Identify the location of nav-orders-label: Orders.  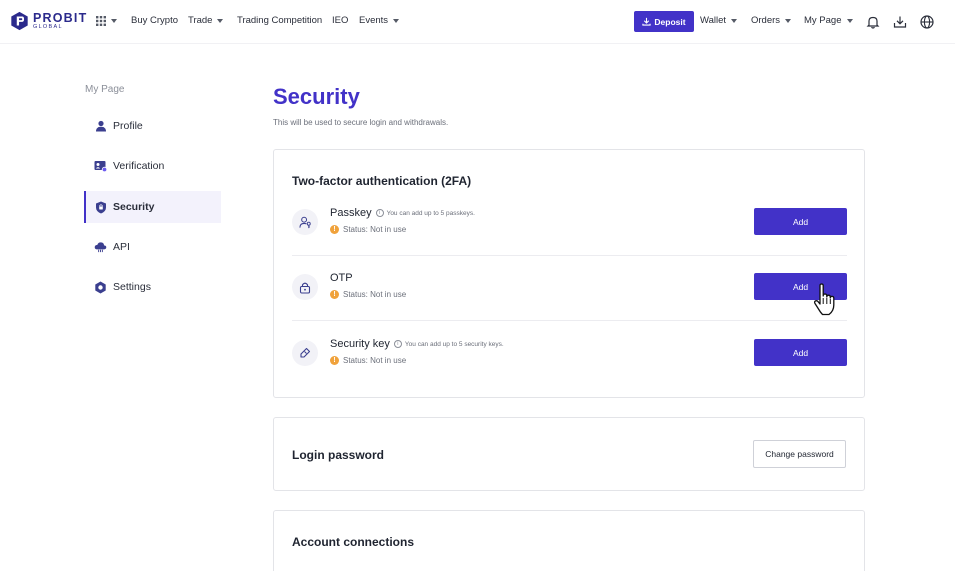
(766, 20).